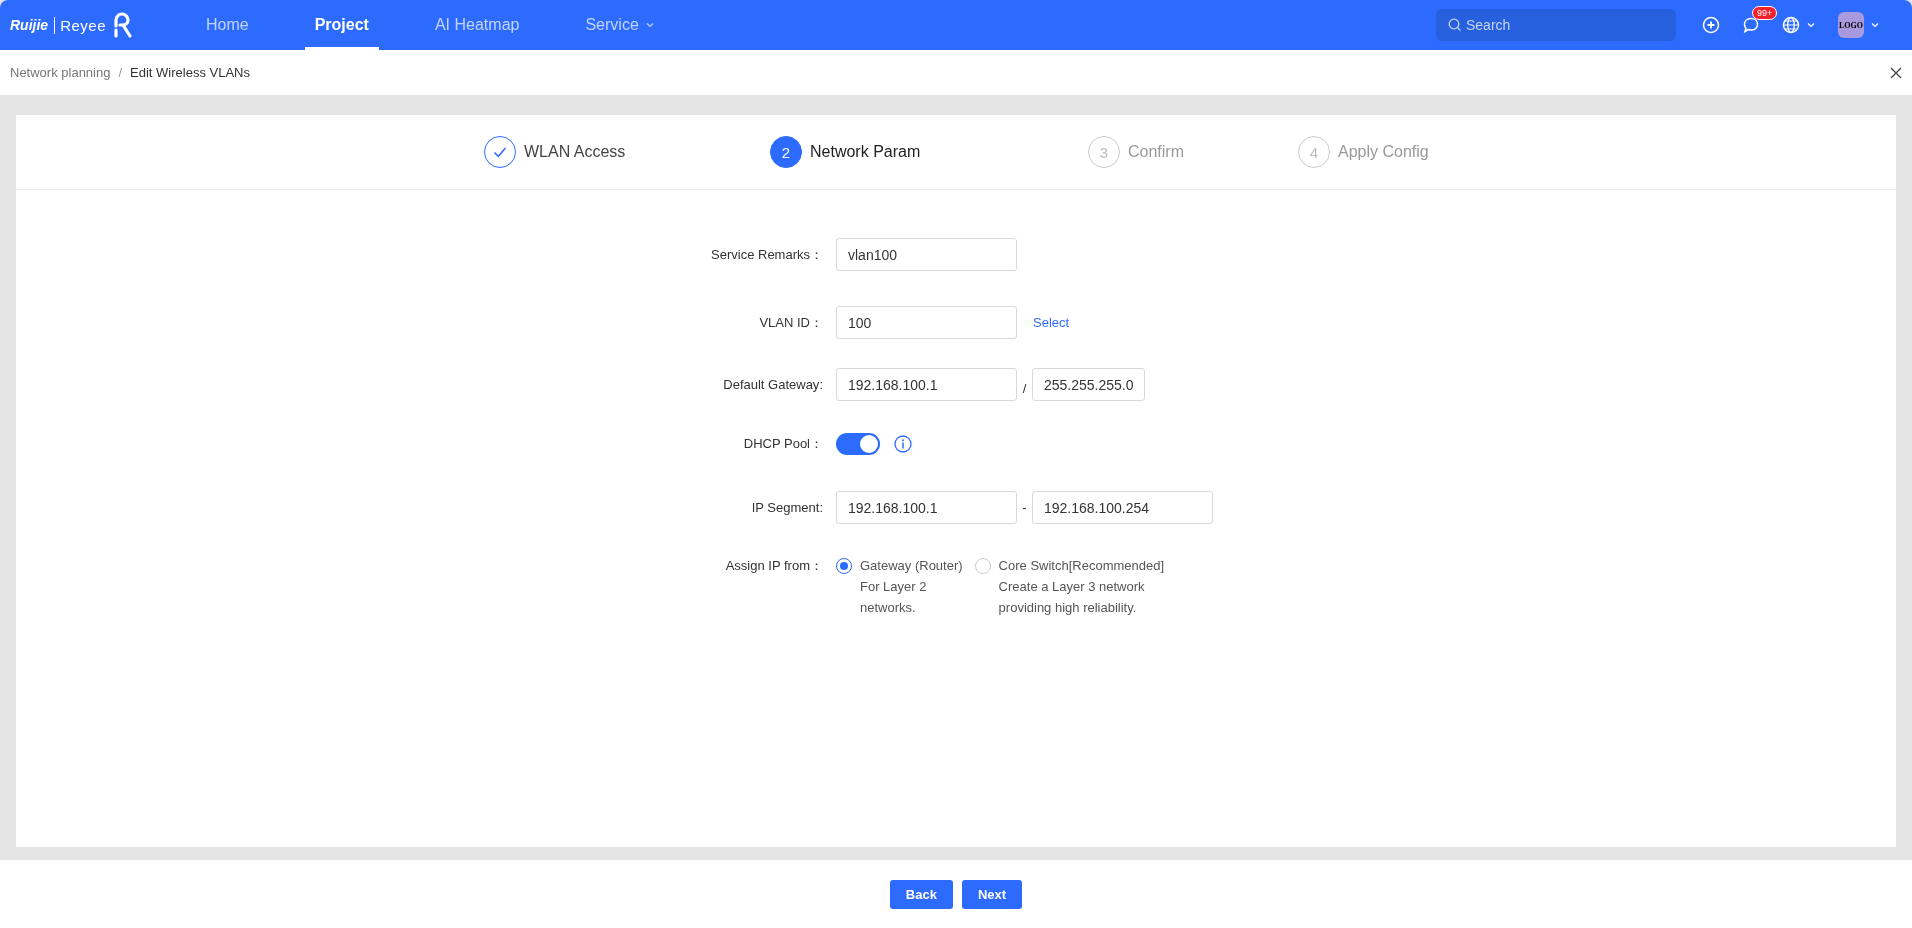 This screenshot has width=1912, height=928. What do you see at coordinates (1383, 152) in the screenshot?
I see `step-label: Apply Config` at bounding box center [1383, 152].